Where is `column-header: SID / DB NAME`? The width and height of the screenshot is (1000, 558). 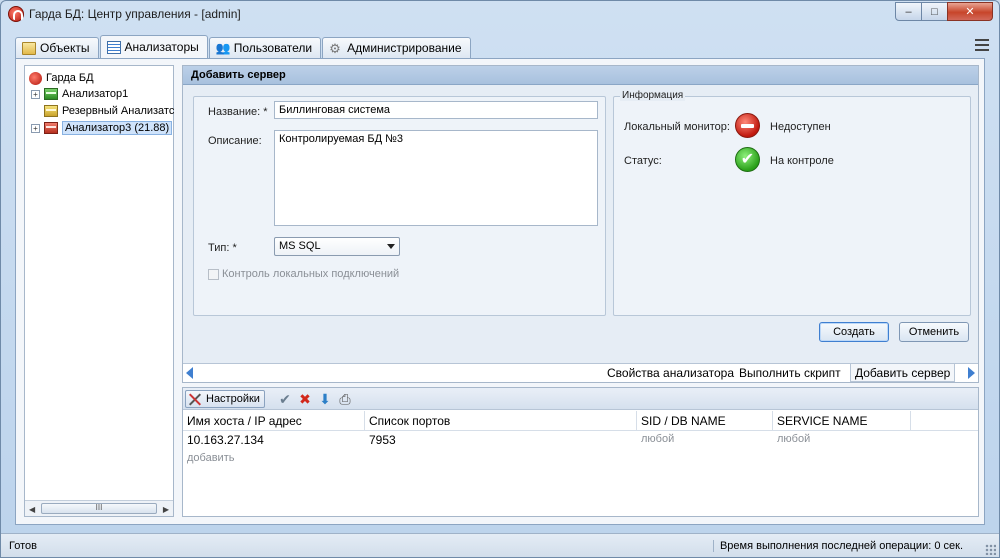
column-header: SID / DB NAME is located at coordinates (705, 421).